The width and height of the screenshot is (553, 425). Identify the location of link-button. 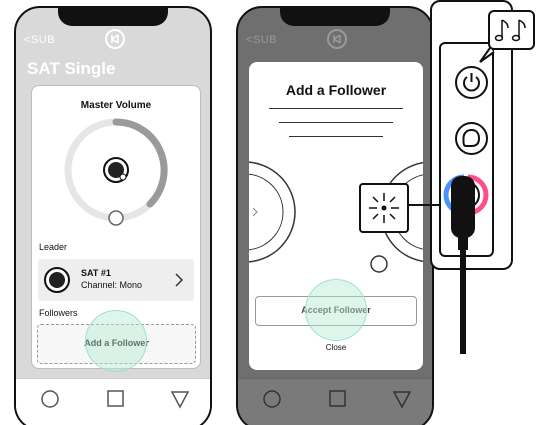
(471, 138).